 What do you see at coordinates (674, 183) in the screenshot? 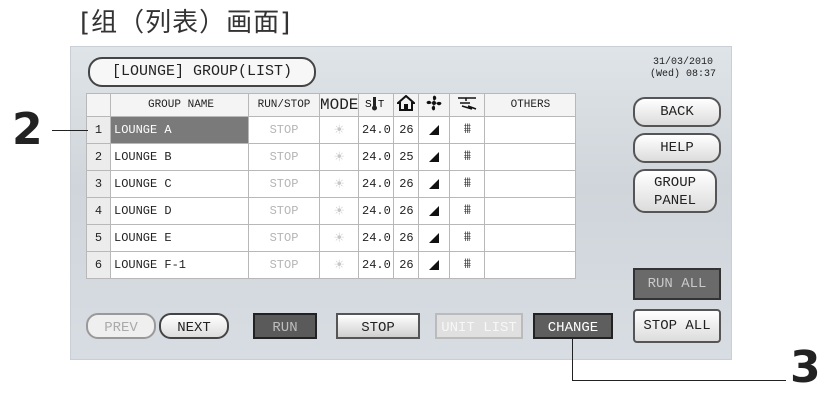
I see `group-panel-label-1: GROUP` at bounding box center [674, 183].